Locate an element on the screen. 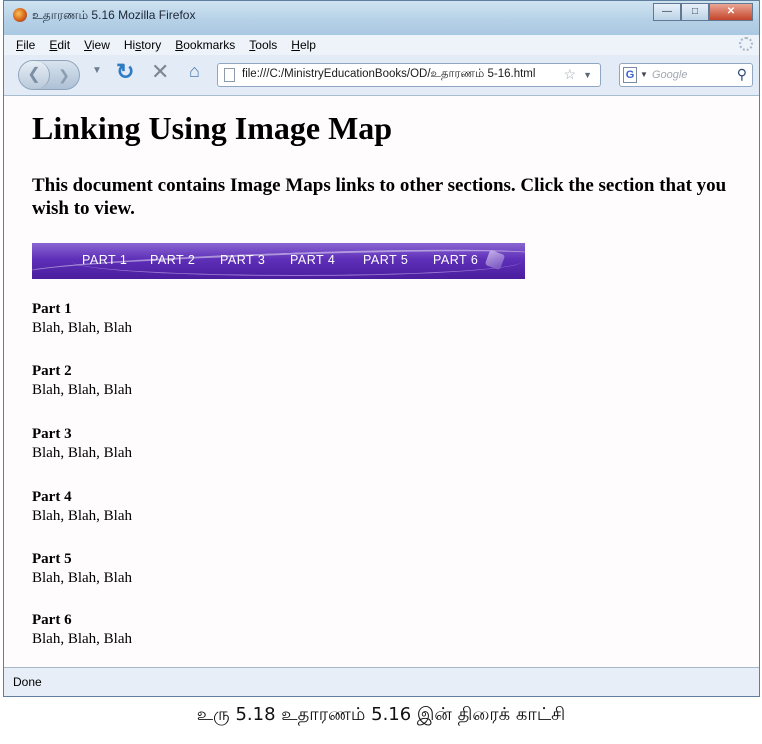  menu-edit: Edit is located at coordinates (59, 45).